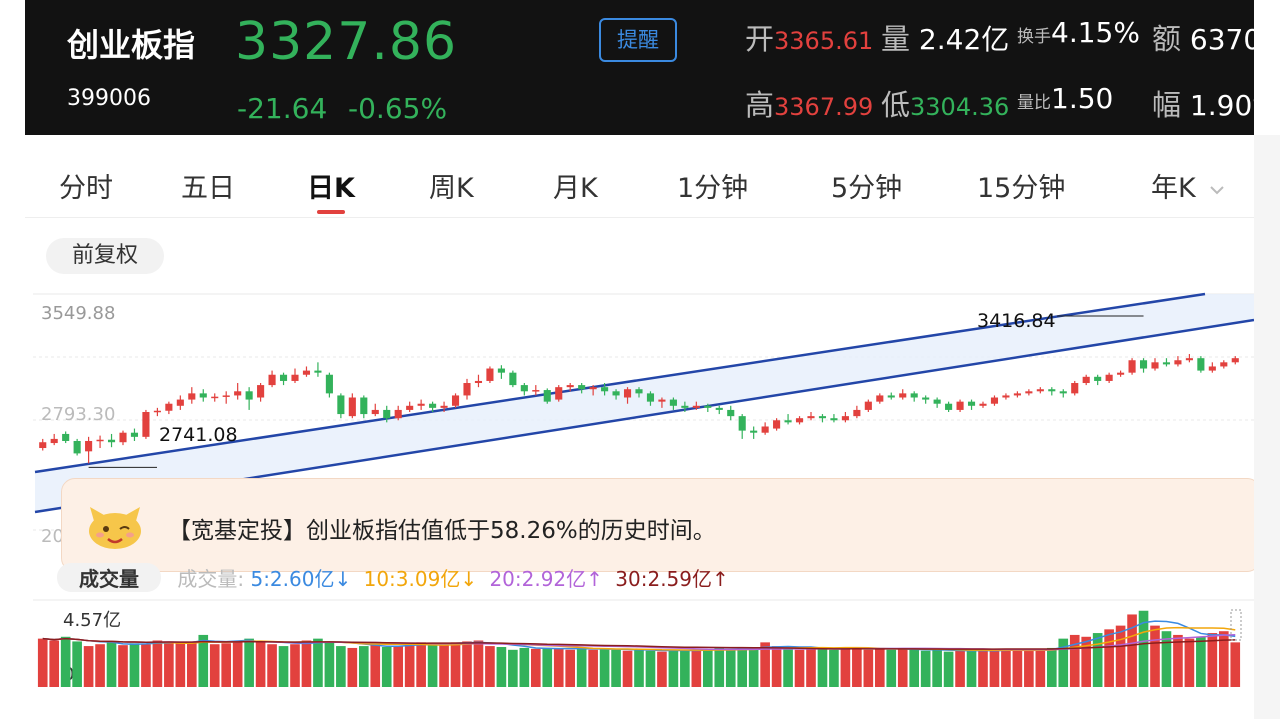  What do you see at coordinates (131, 45) in the screenshot?
I see `index-name: 创业板指` at bounding box center [131, 45].